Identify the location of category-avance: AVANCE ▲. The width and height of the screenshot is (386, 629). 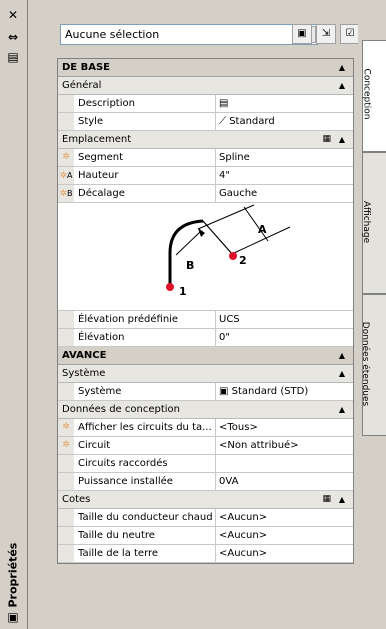
(205, 356).